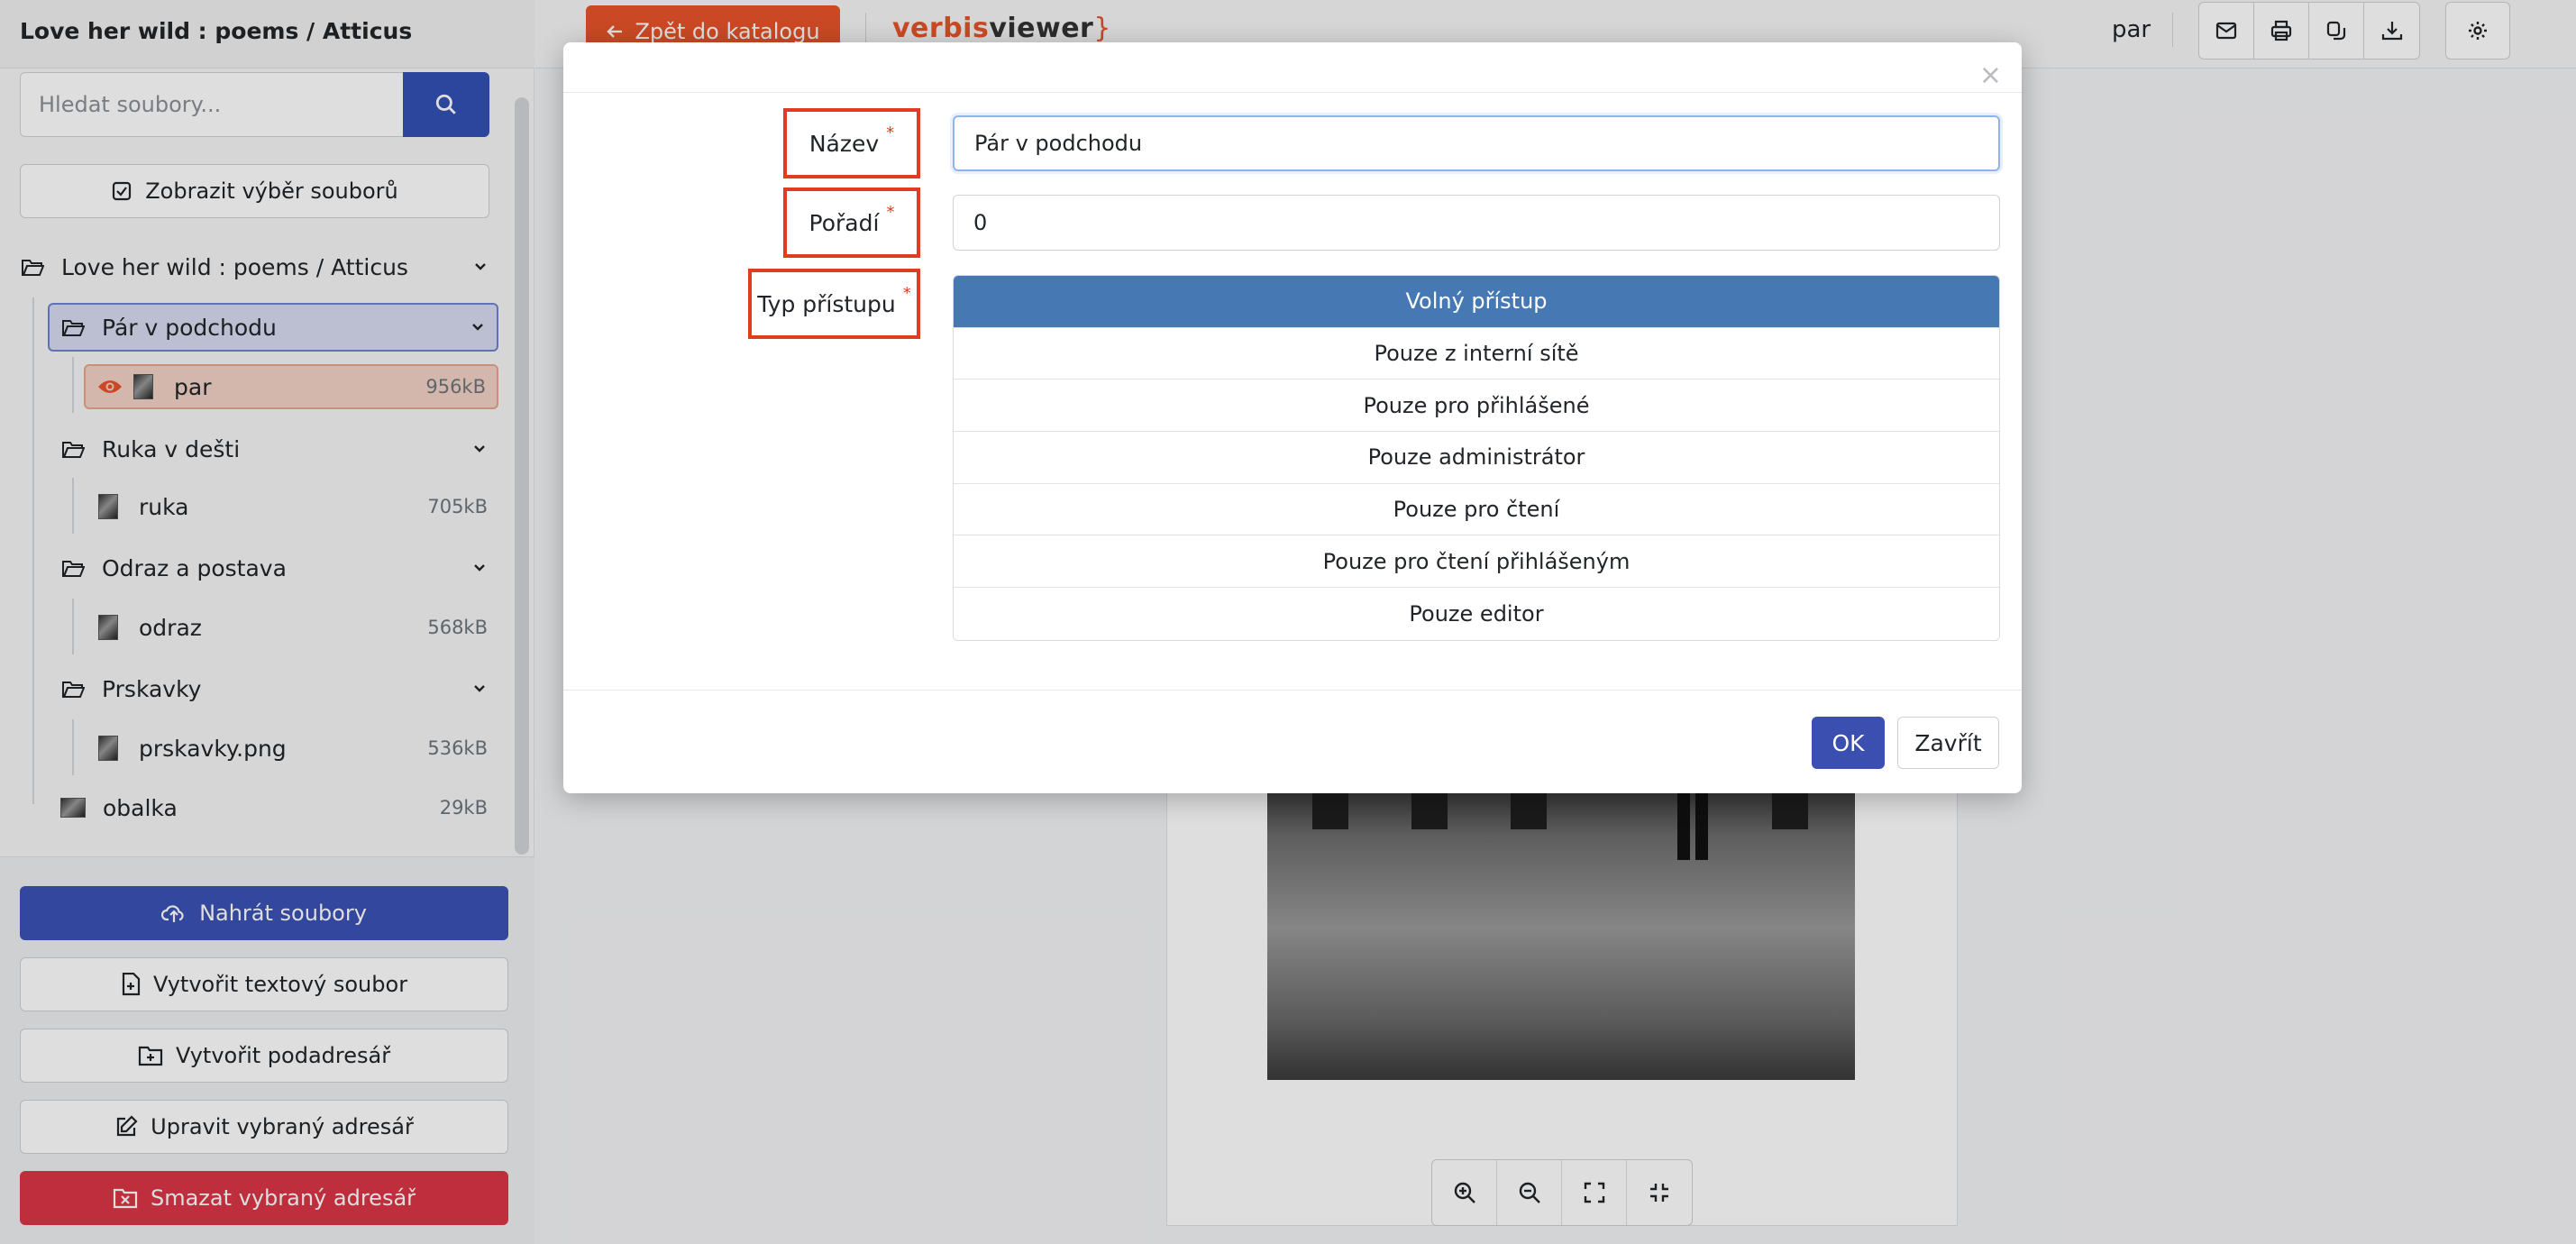  I want to click on close-button: Zavřít, so click(1948, 743).